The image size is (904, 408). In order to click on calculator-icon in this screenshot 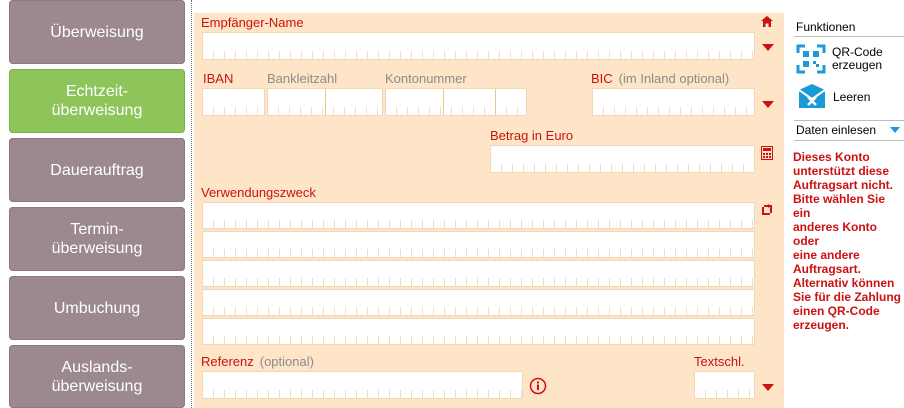, I will do `click(767, 153)`.